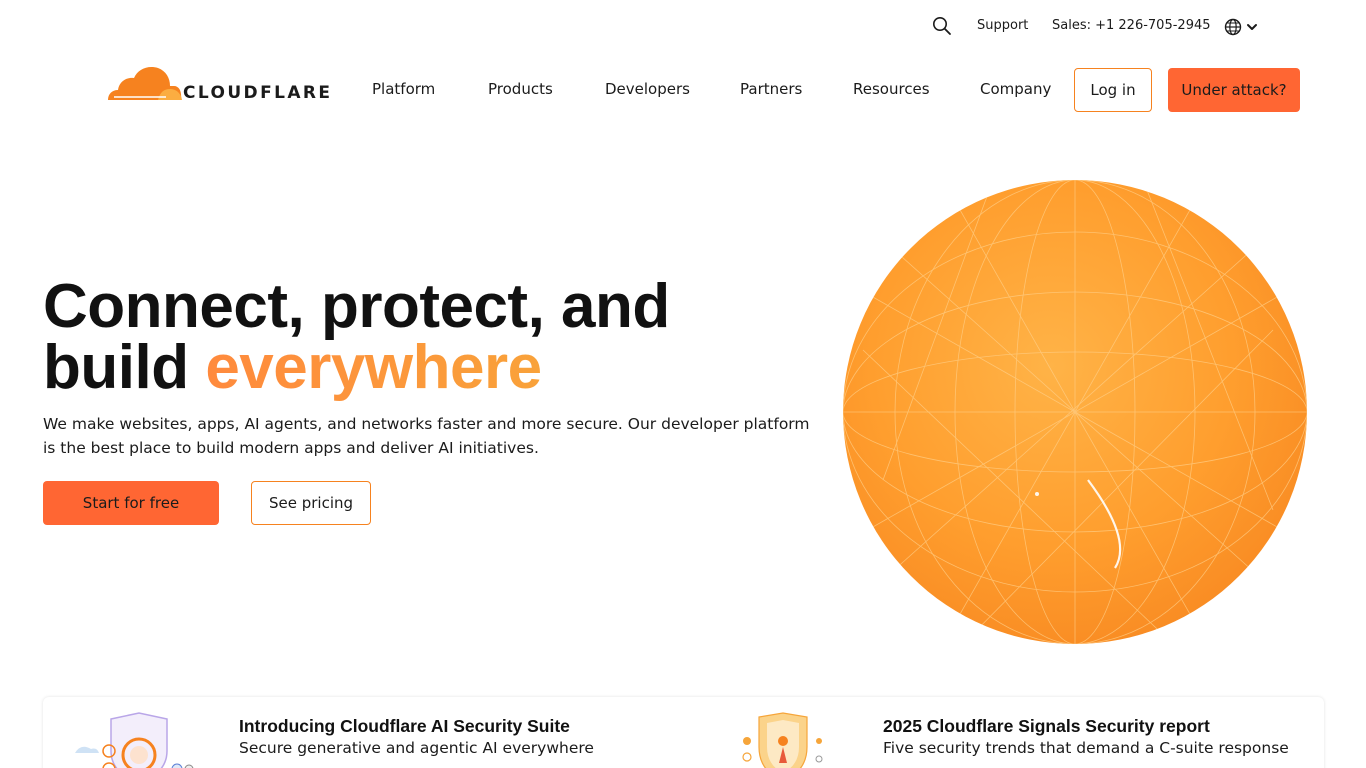 The image size is (1366, 768). Describe the element at coordinates (404, 726) in the screenshot. I see `promo-title-ai-security: Introducing Cloudflare AI Security Suite` at that location.